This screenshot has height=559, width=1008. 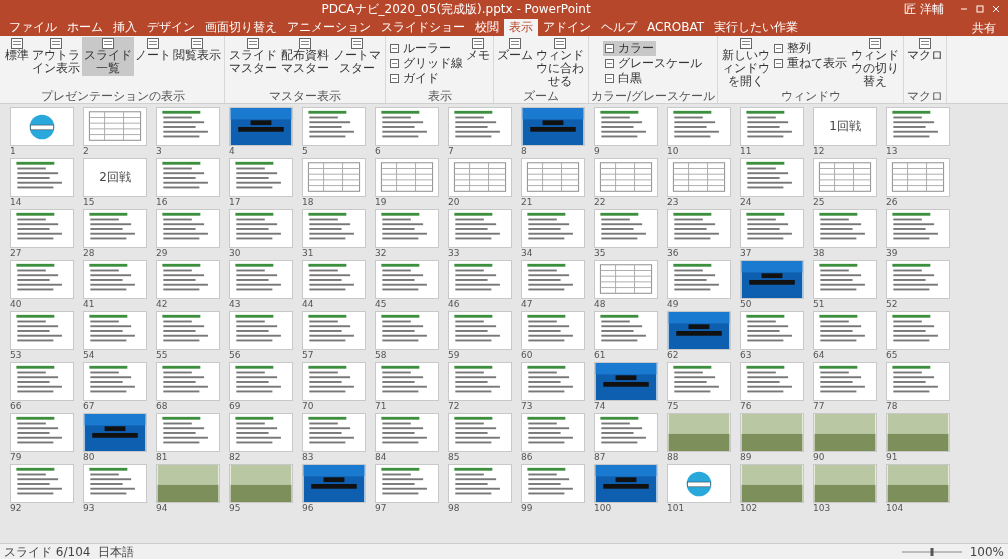 I want to click on ribbon-button: グリッド線, so click(x=426, y=63).